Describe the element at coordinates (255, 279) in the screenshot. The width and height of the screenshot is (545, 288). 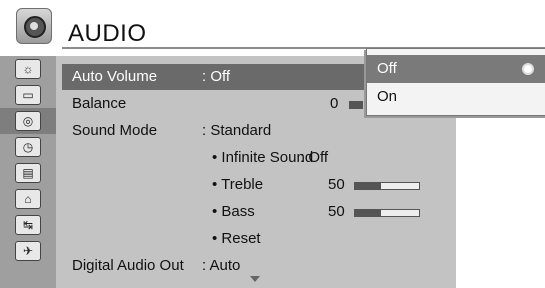
I see `scroll-down-icon` at that location.